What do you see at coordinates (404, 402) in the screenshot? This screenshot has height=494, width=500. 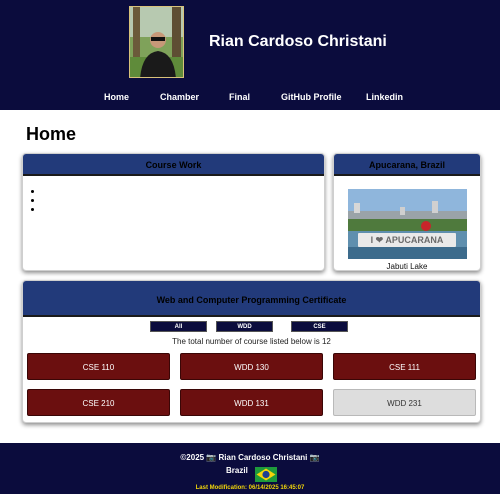 I see `course-card-wdd231: WDD 231` at bounding box center [404, 402].